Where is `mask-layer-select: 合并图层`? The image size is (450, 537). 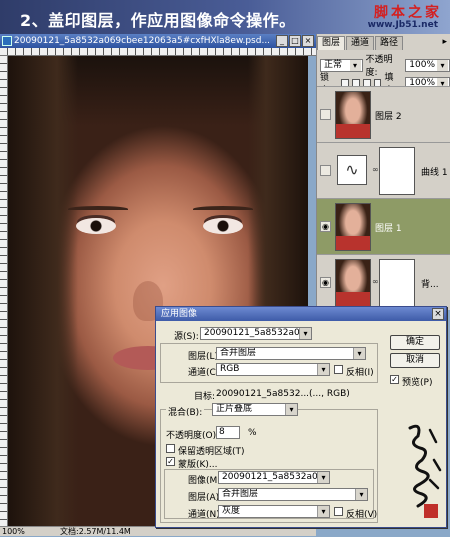 mask-layer-select: 合并图层 is located at coordinates (293, 494).